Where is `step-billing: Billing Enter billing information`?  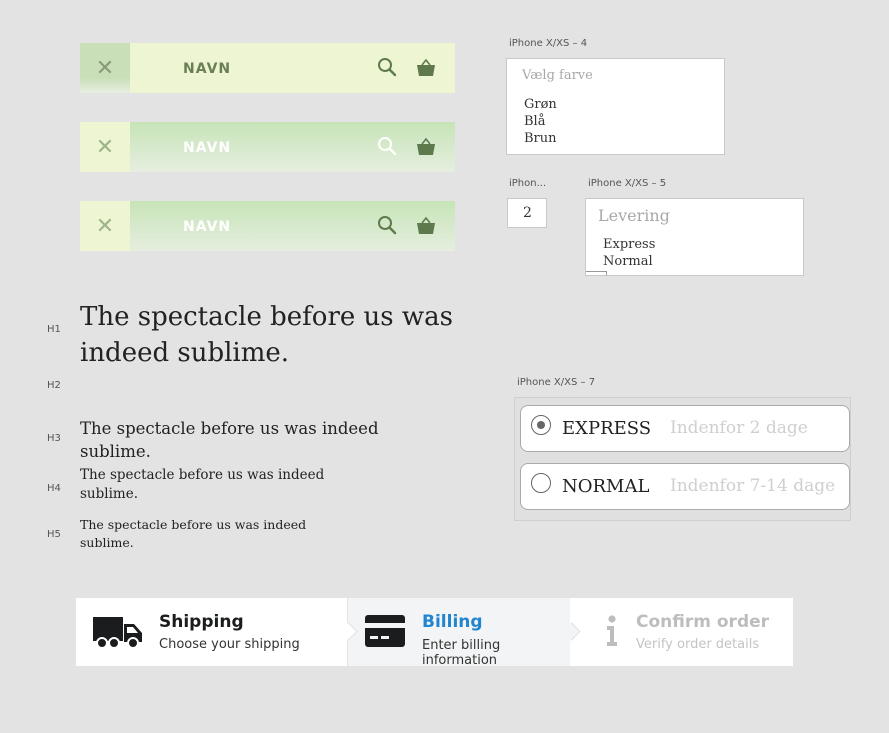 step-billing: Billing Enter billing information is located at coordinates (459, 633).